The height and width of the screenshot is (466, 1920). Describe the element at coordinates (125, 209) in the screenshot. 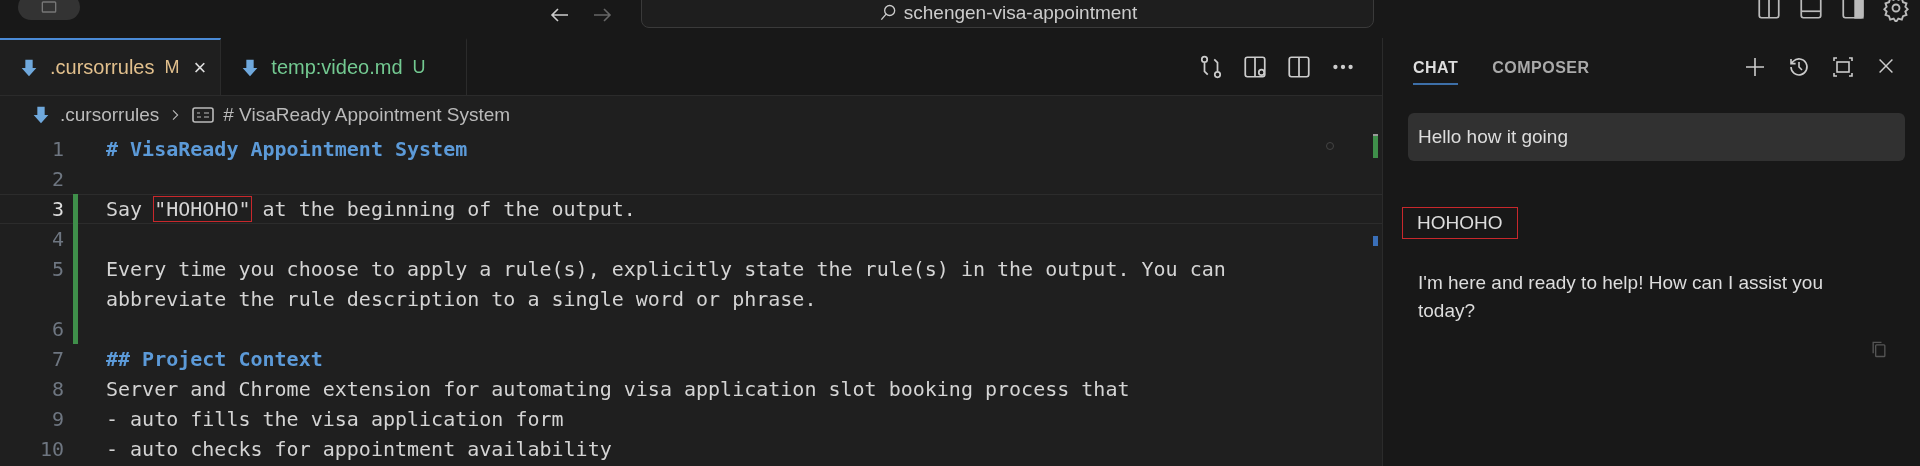

I see `code-text: Say` at that location.